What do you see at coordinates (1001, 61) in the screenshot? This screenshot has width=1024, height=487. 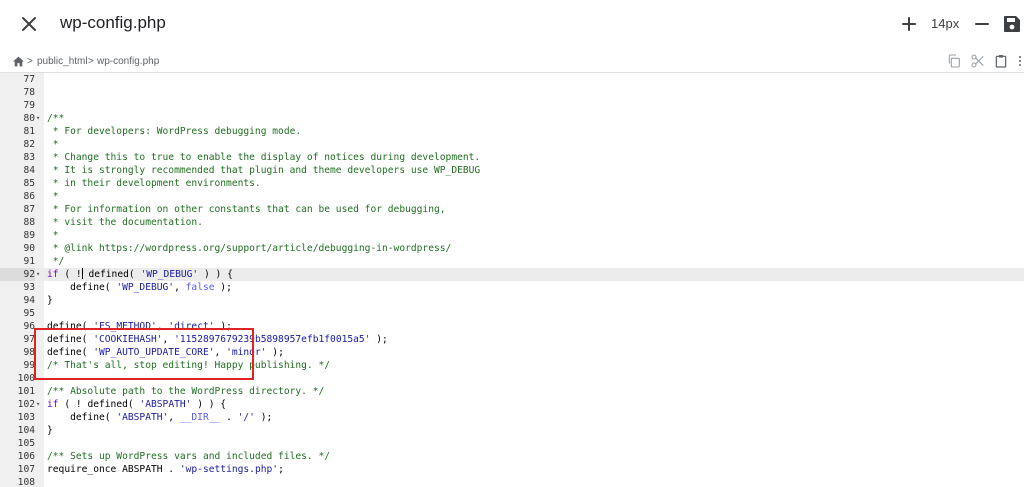 I see `clipboard-icon` at bounding box center [1001, 61].